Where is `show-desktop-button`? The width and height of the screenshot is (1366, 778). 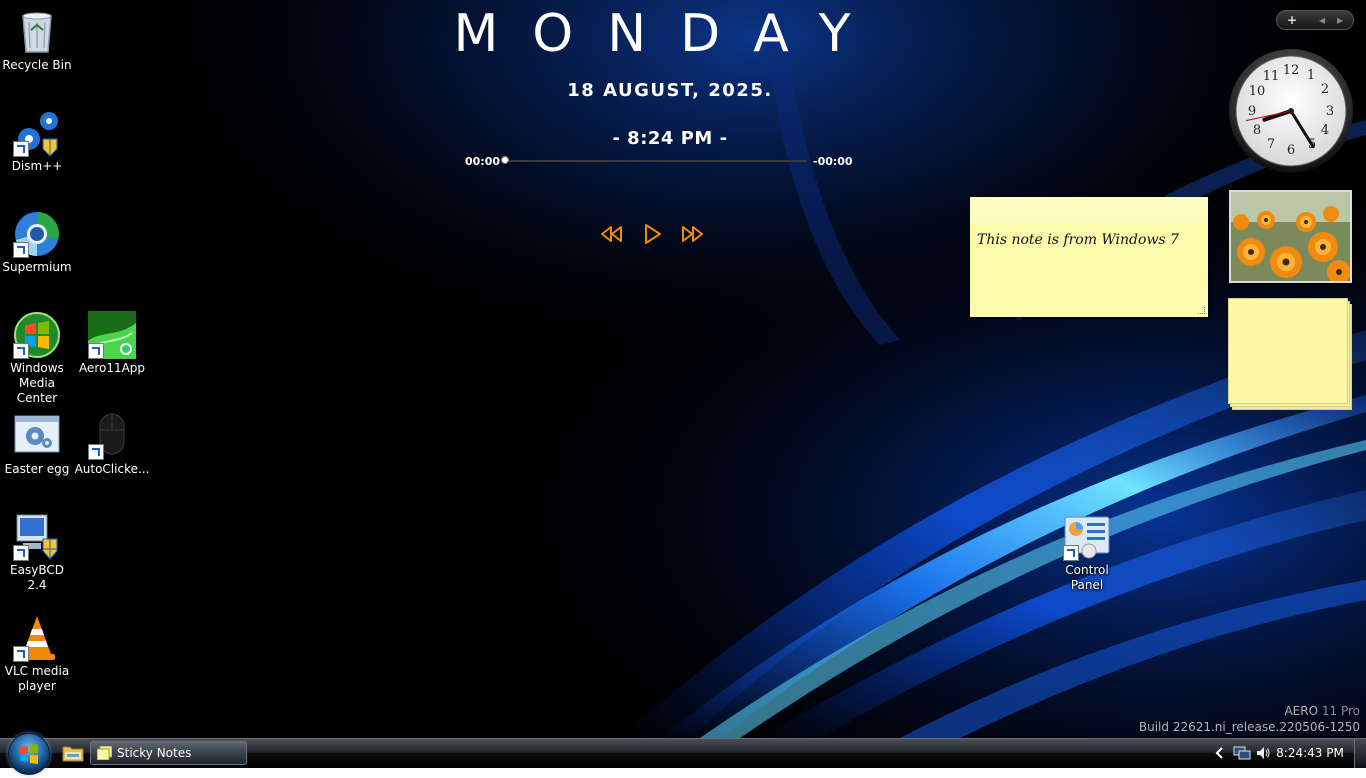
show-desktop-button is located at coordinates (1360, 753).